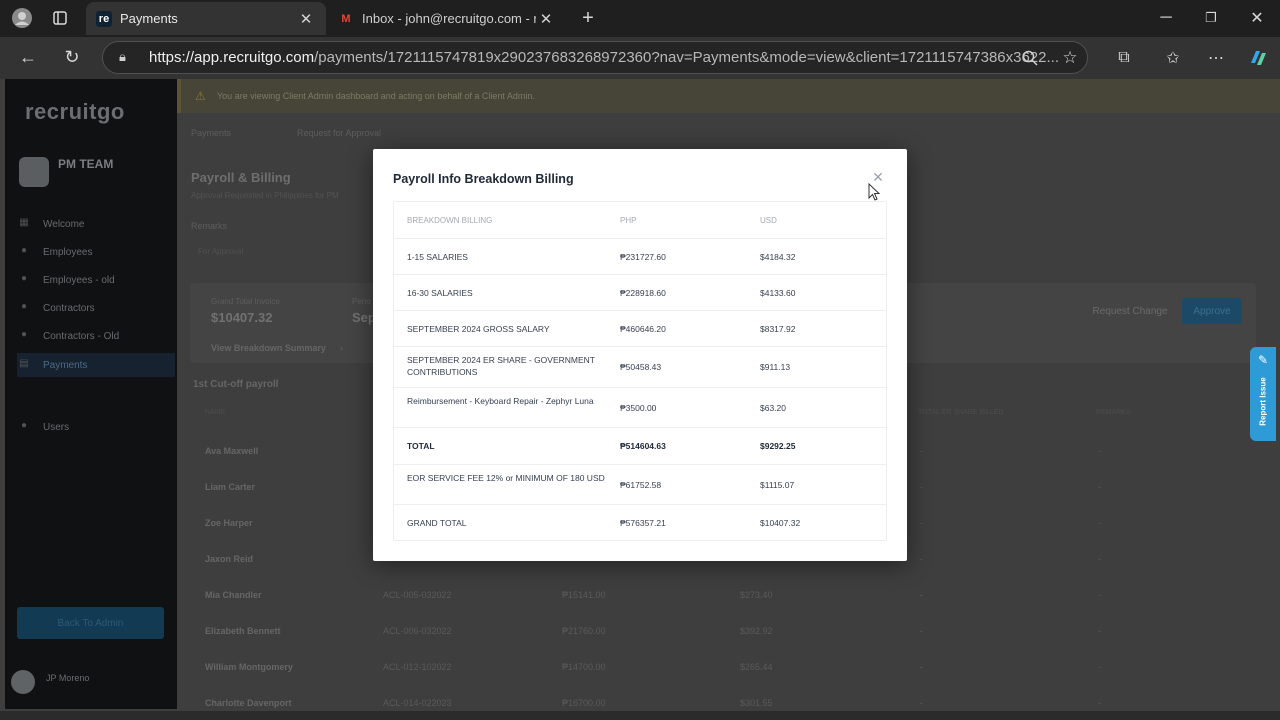 The width and height of the screenshot is (1280, 720). I want to click on table-row-grand-total: GRAND TOTAL ₱576357.21 $10407.32, so click(640, 523).